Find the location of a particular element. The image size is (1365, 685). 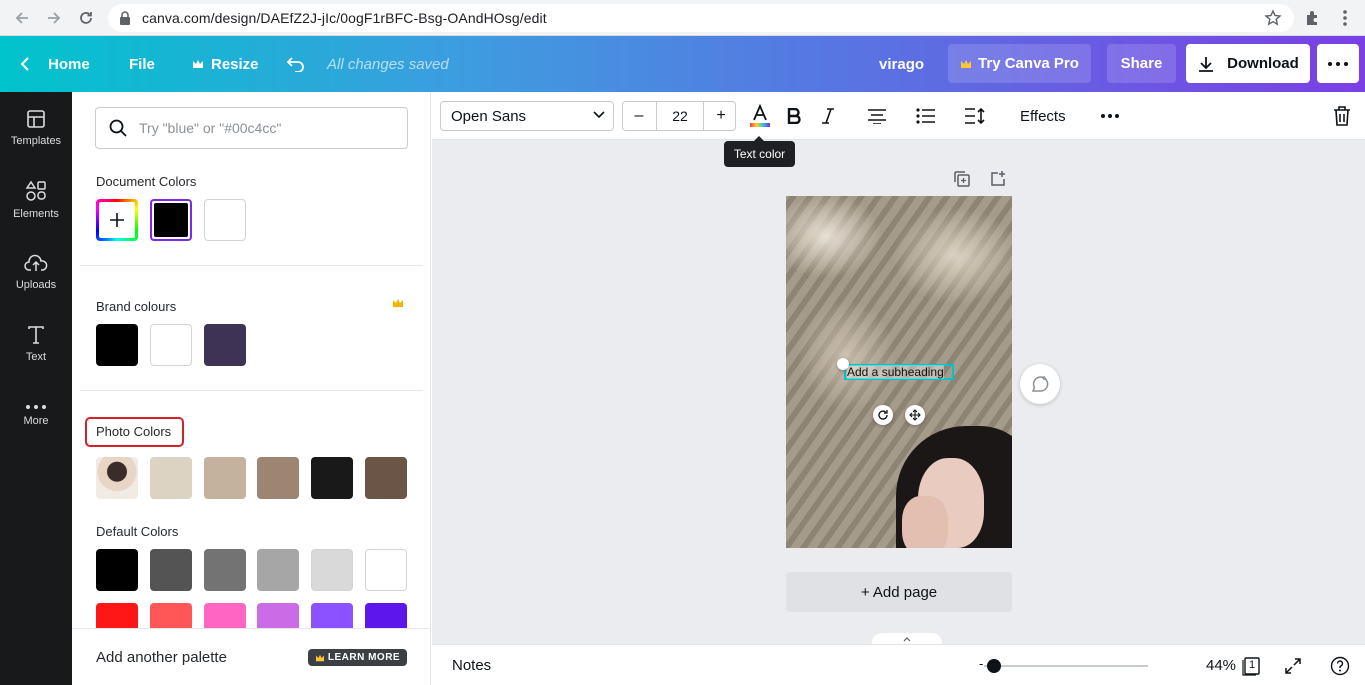

list-button is located at coordinates (926, 116).